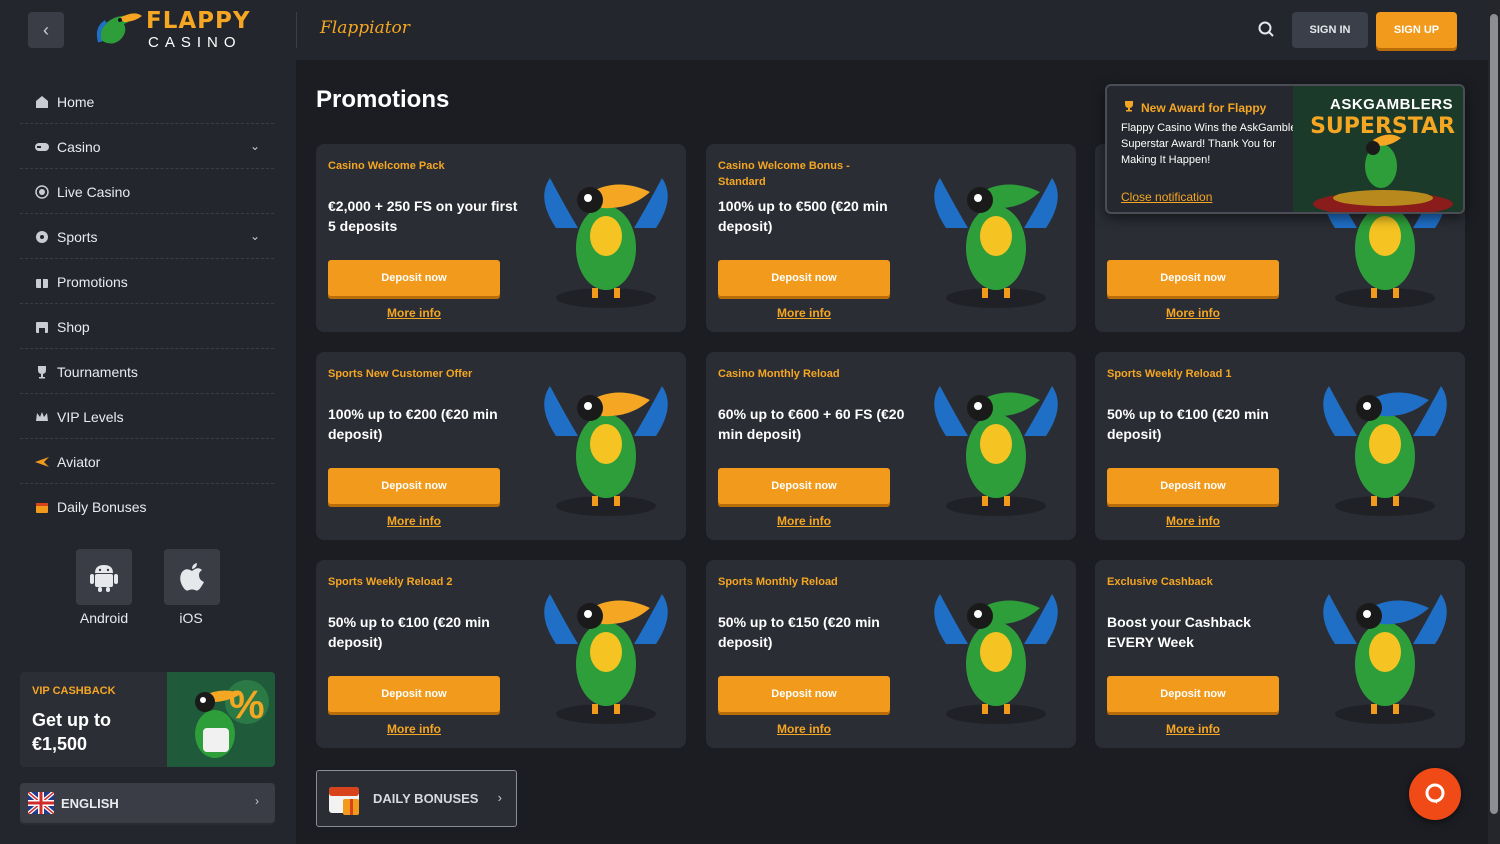 Image resolution: width=1500 pixels, height=844 pixels. I want to click on collapse-sidebar-button: ‹, so click(46, 30).